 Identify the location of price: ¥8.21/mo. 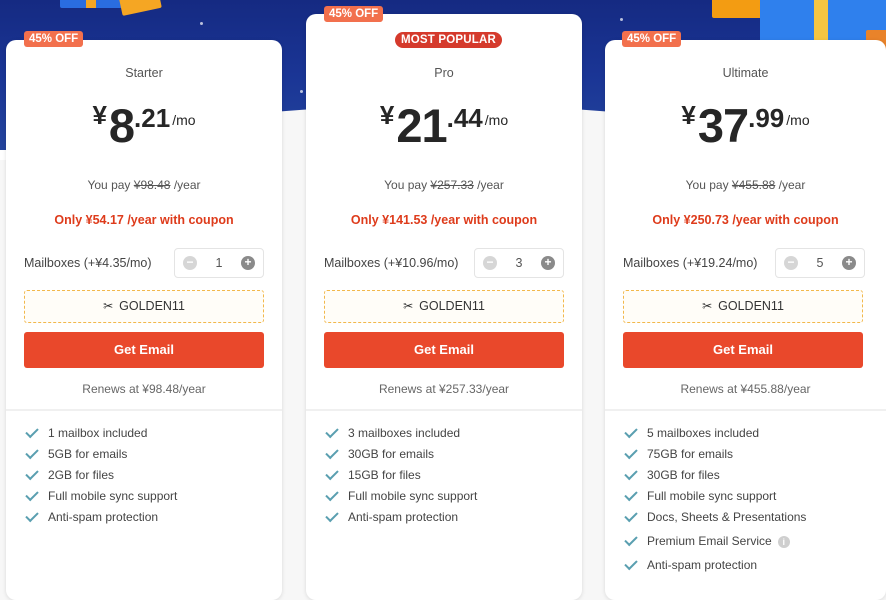
(144, 125).